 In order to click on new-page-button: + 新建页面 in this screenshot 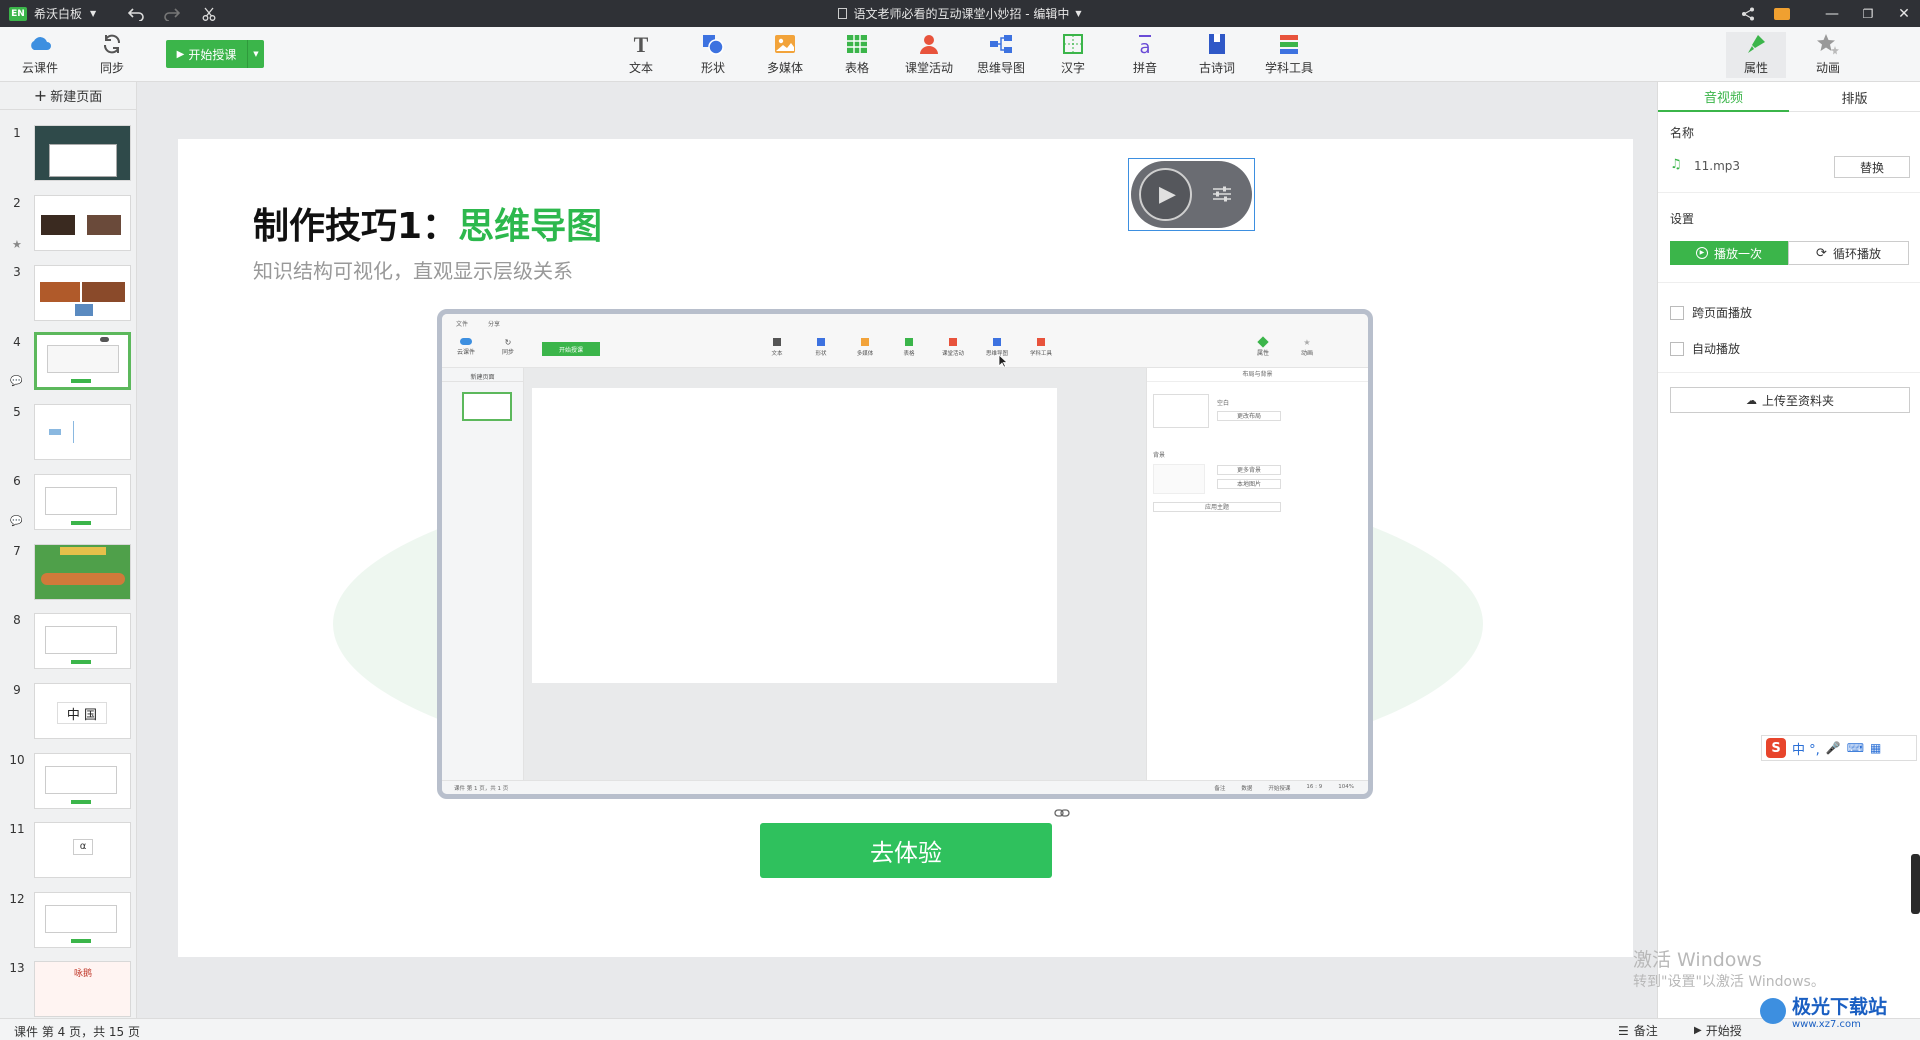, I will do `click(68, 96)`.